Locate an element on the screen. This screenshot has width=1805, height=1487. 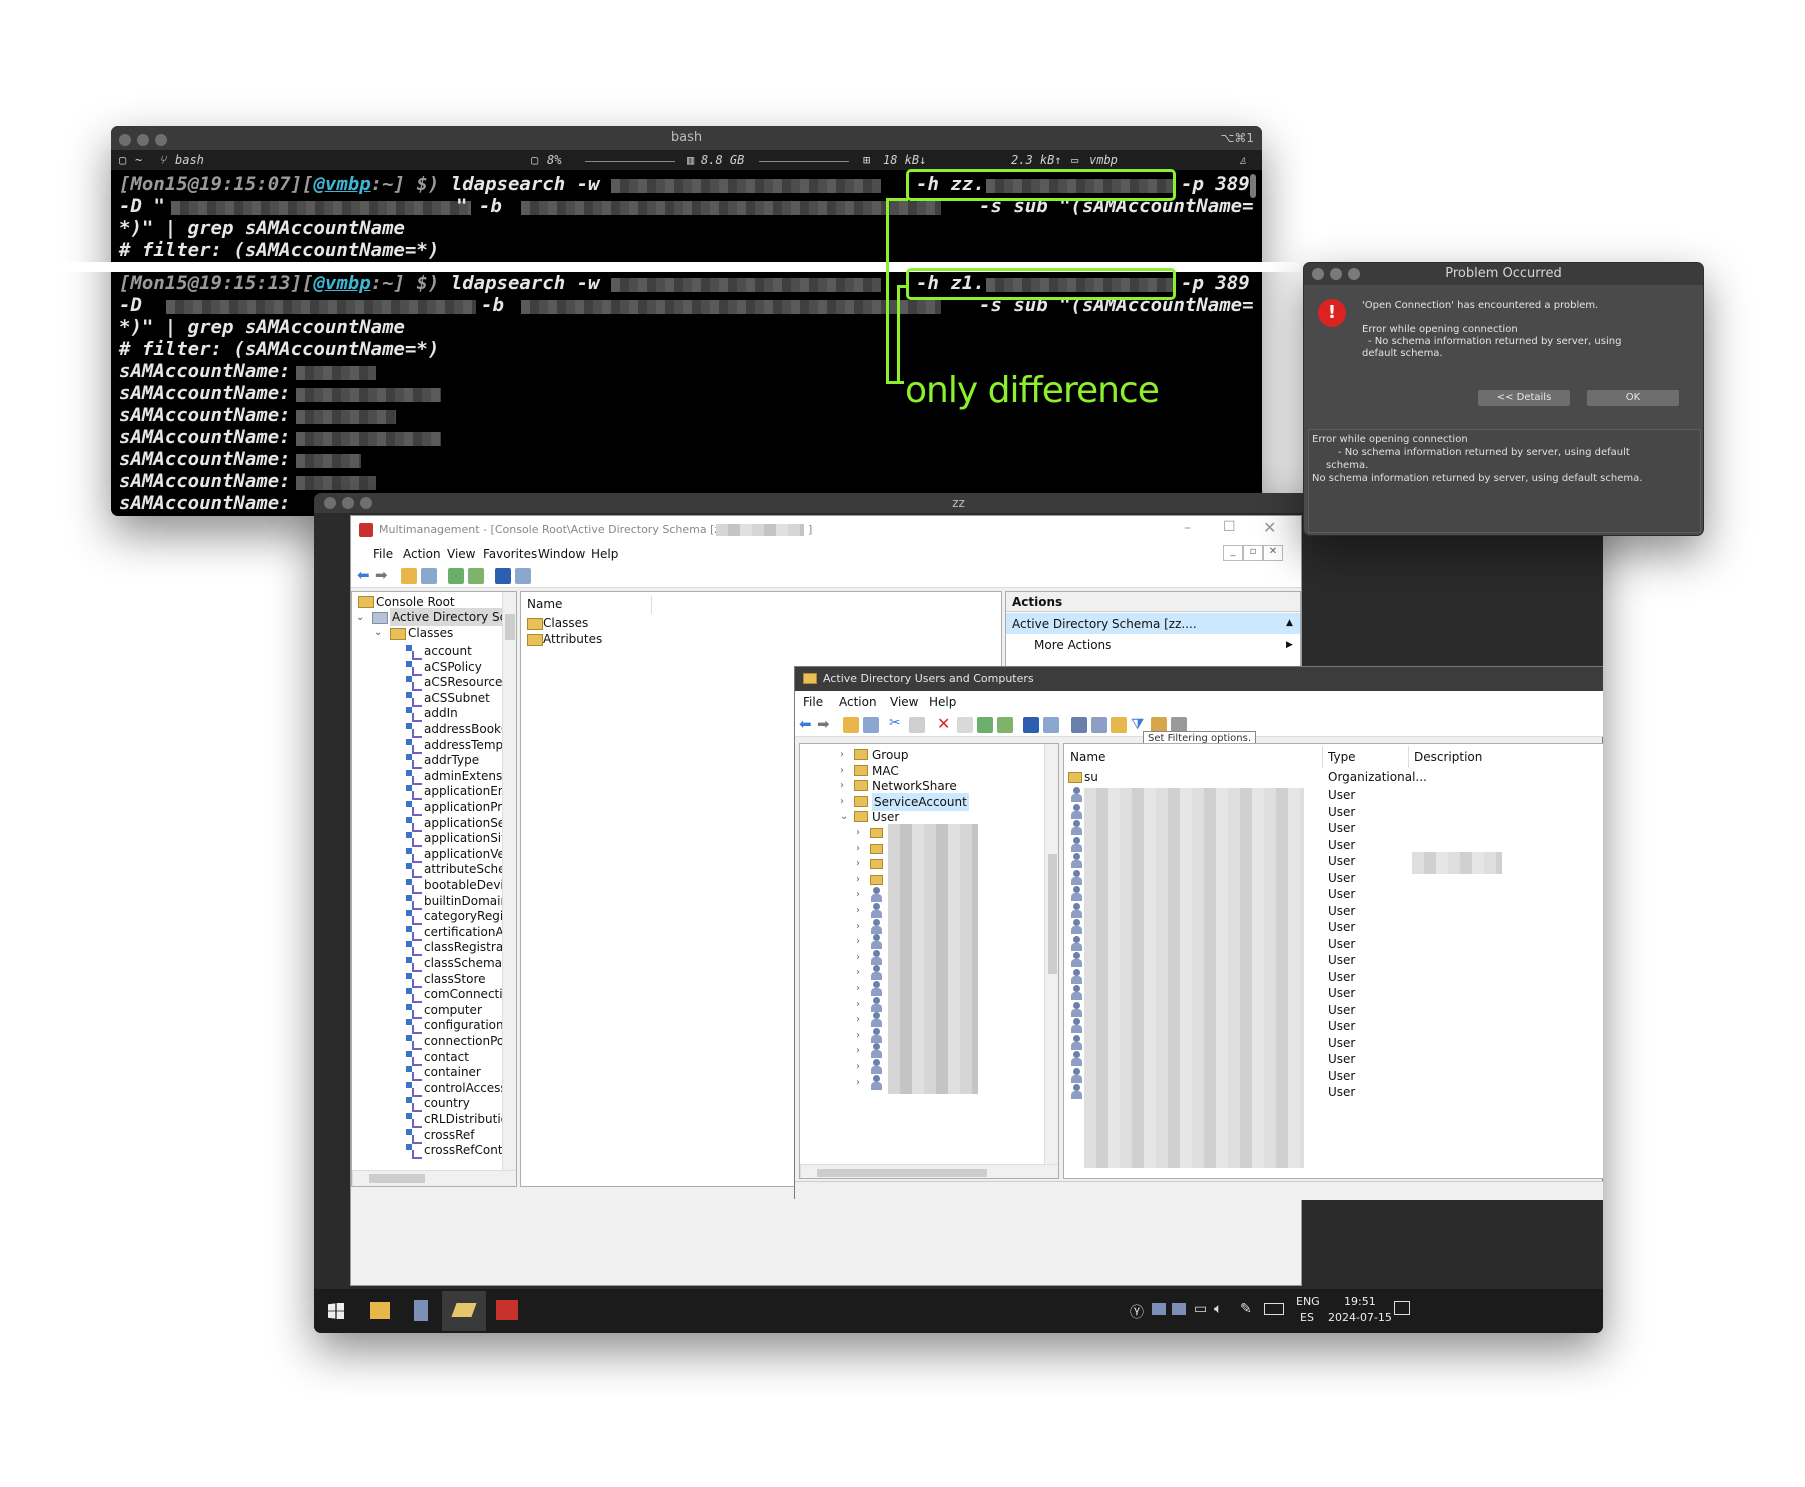
mmc-taskbar-icon is located at coordinates (507, 1310).